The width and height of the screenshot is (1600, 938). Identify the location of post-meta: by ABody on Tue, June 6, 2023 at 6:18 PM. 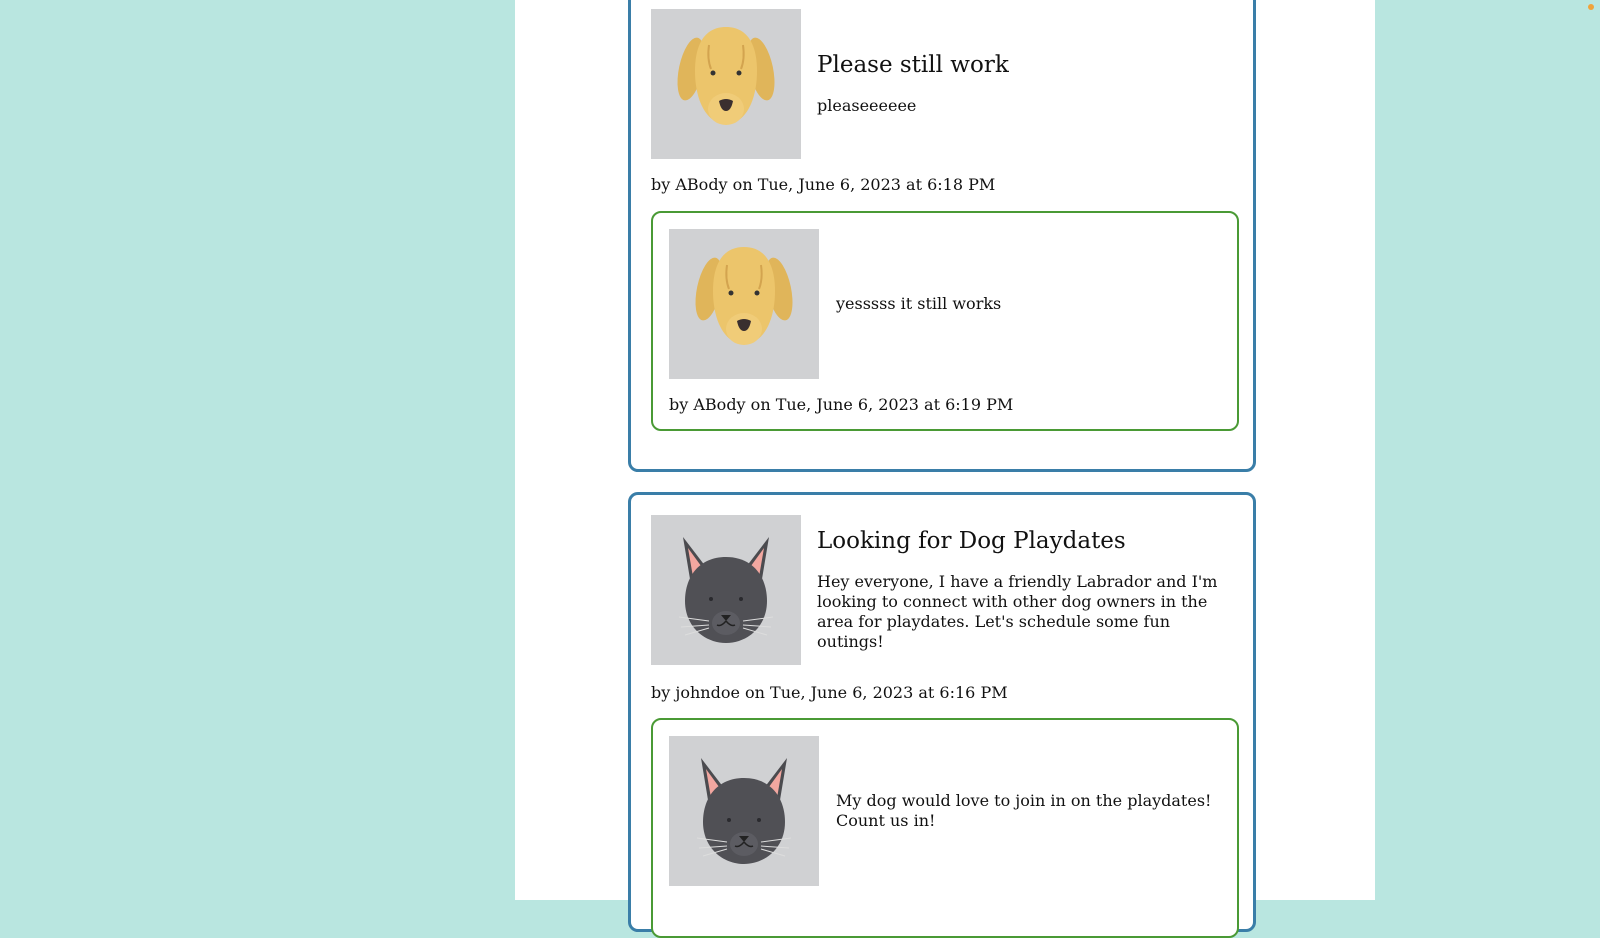
(823, 184).